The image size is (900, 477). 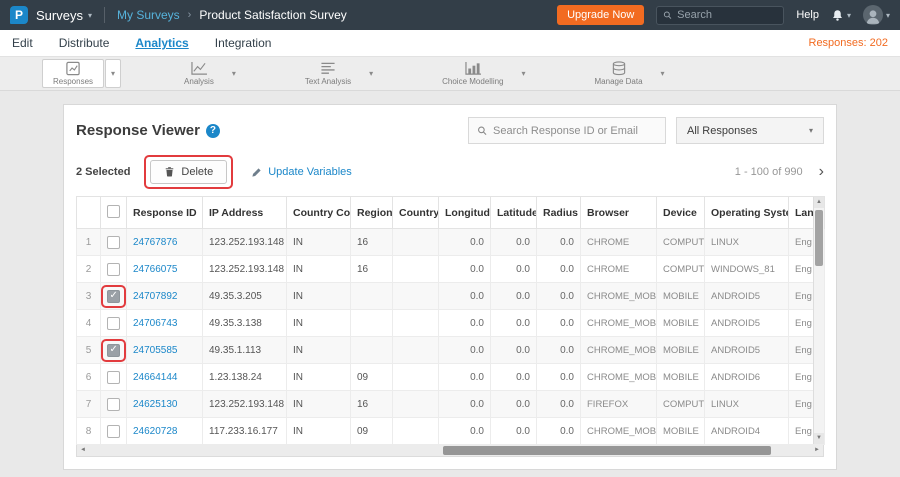 I want to click on responses-filter-value: All Responses, so click(x=722, y=130).